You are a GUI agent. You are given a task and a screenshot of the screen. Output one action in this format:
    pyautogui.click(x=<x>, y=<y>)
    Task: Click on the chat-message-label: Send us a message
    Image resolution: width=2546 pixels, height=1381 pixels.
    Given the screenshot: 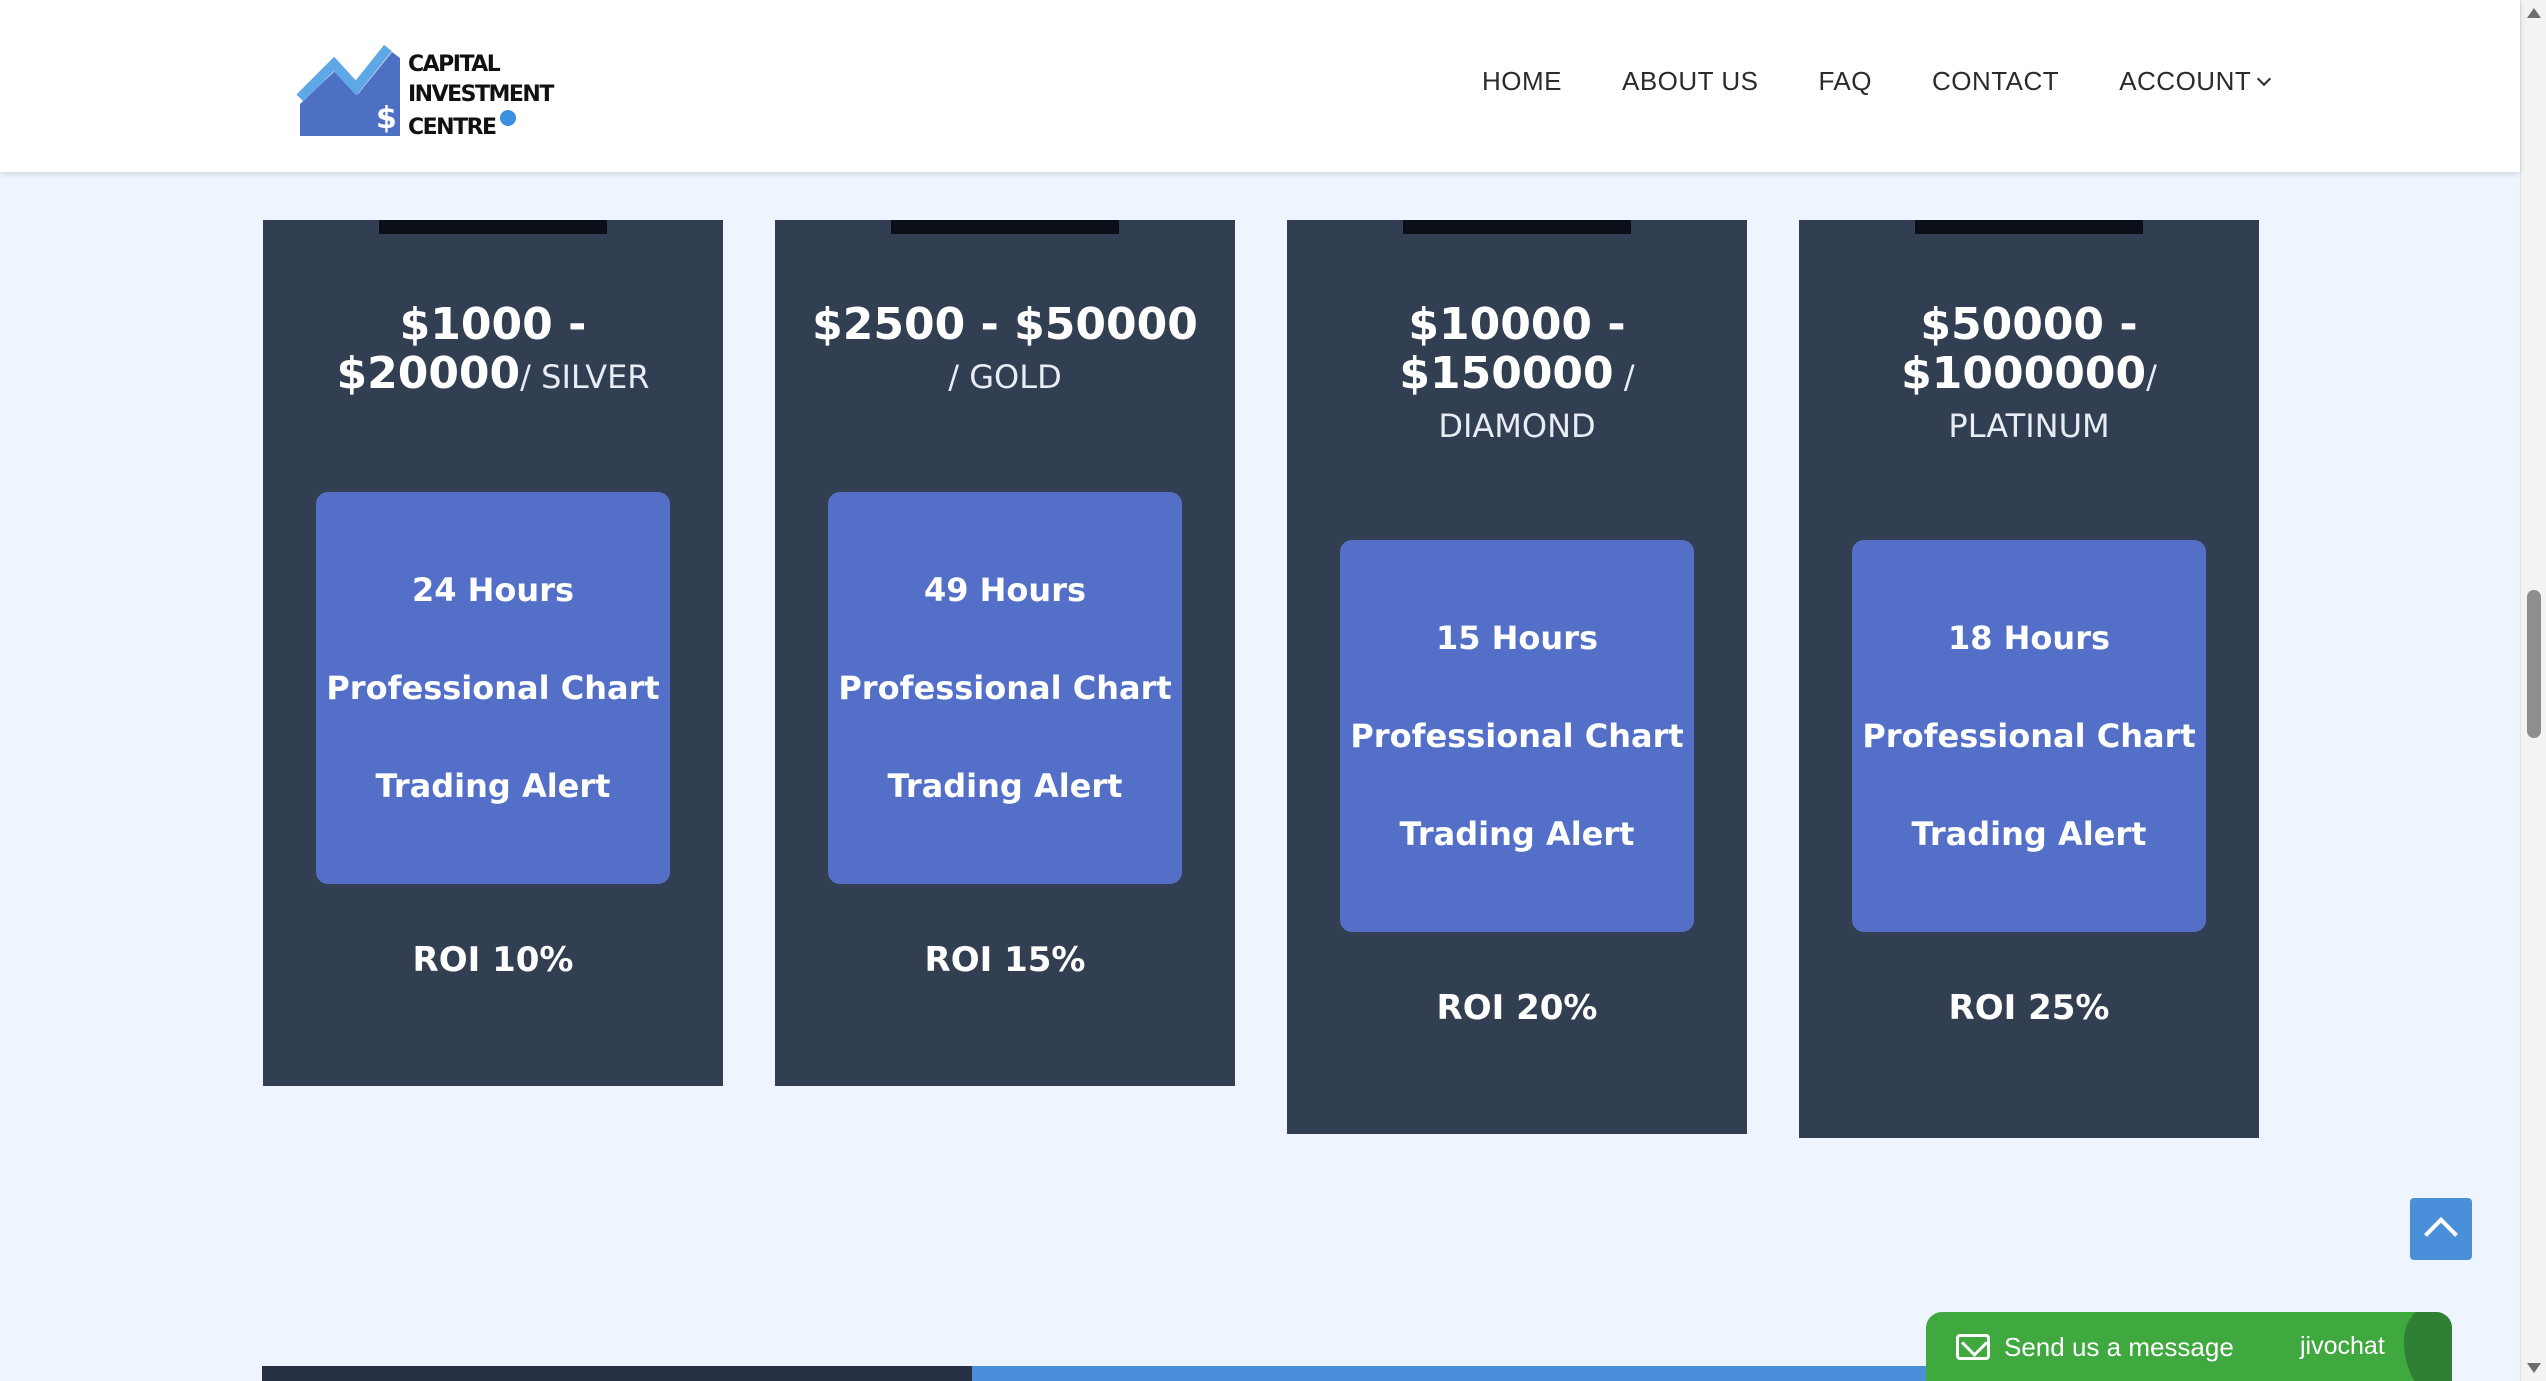 What is the action you would take?
    pyautogui.click(x=2119, y=1347)
    